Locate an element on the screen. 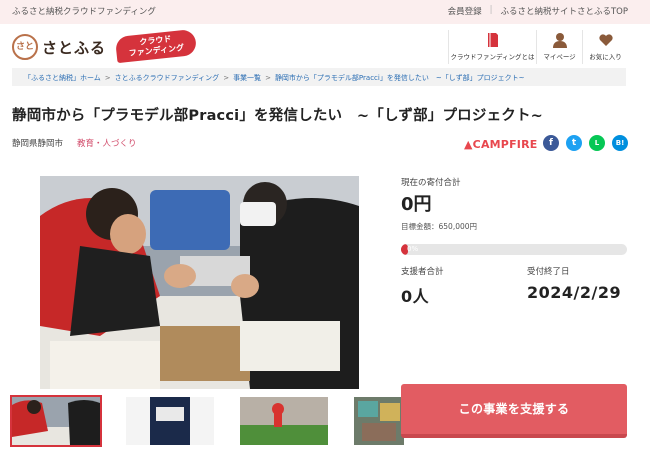 This screenshot has height=457, width=650. current-amount-value: 0円 is located at coordinates (416, 204).